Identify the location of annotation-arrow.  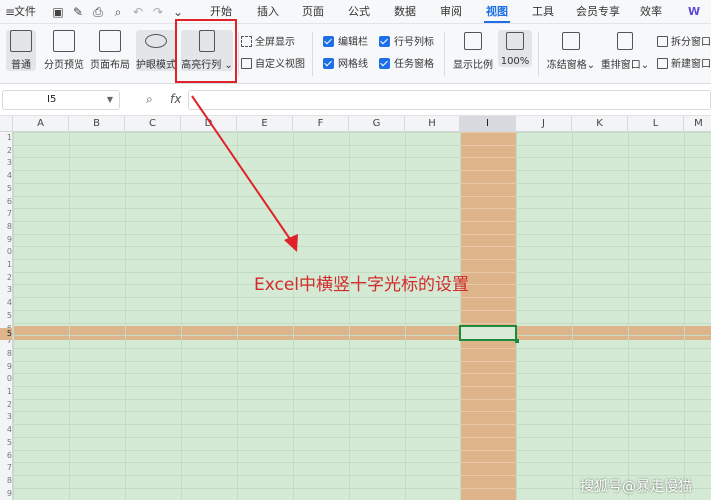
(244, 173).